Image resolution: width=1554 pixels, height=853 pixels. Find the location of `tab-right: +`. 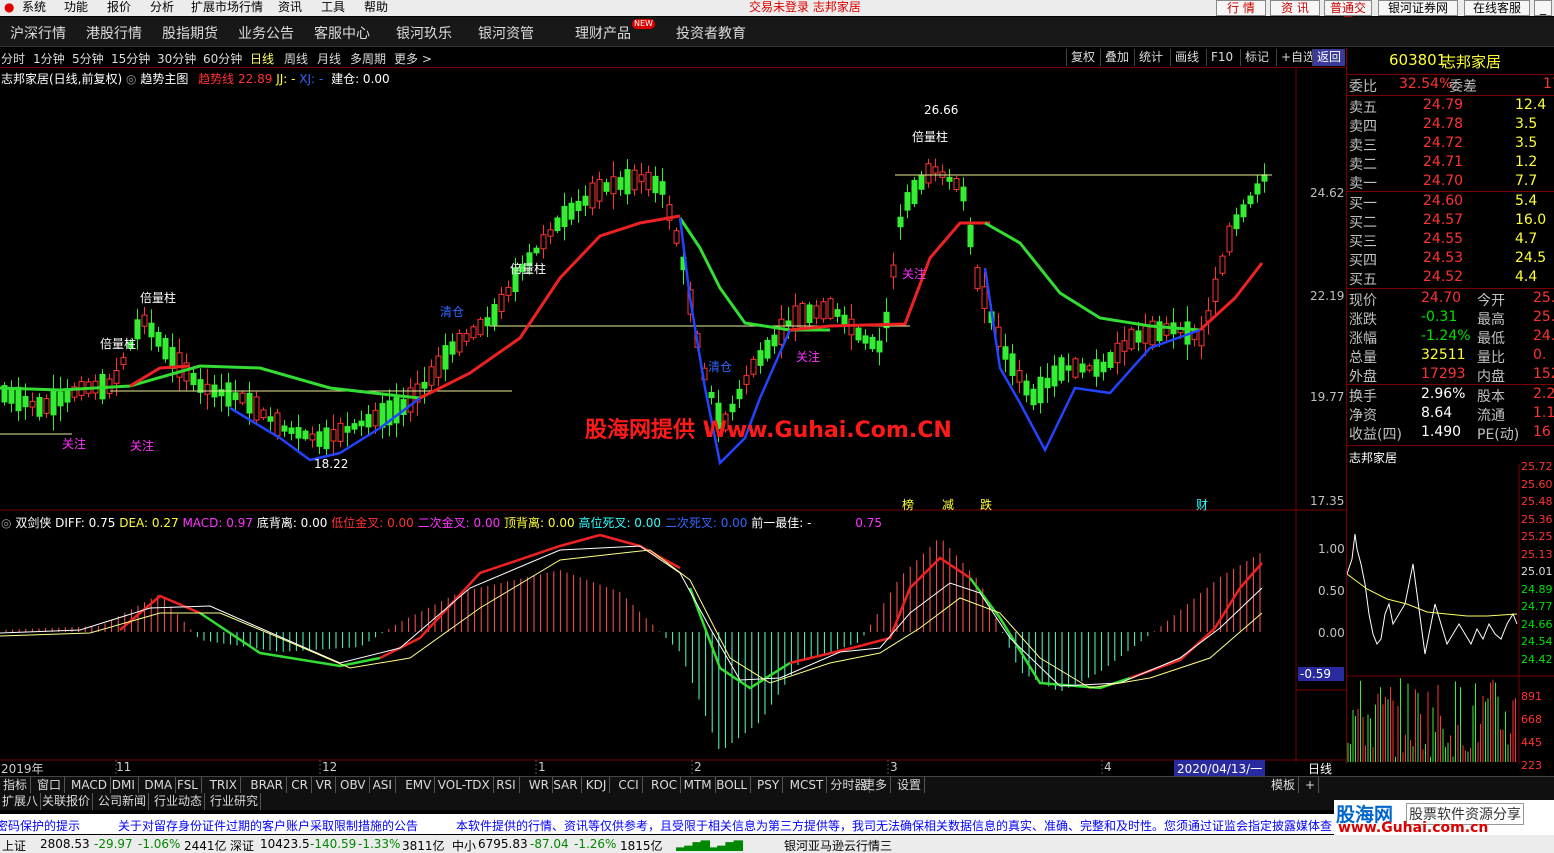

tab-right: + is located at coordinates (1311, 785).